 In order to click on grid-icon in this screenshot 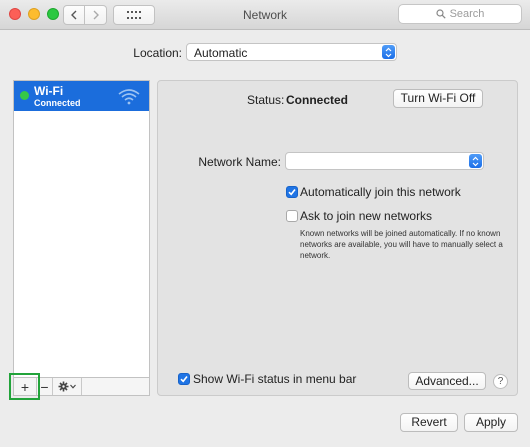, I will do `click(134, 15)`.